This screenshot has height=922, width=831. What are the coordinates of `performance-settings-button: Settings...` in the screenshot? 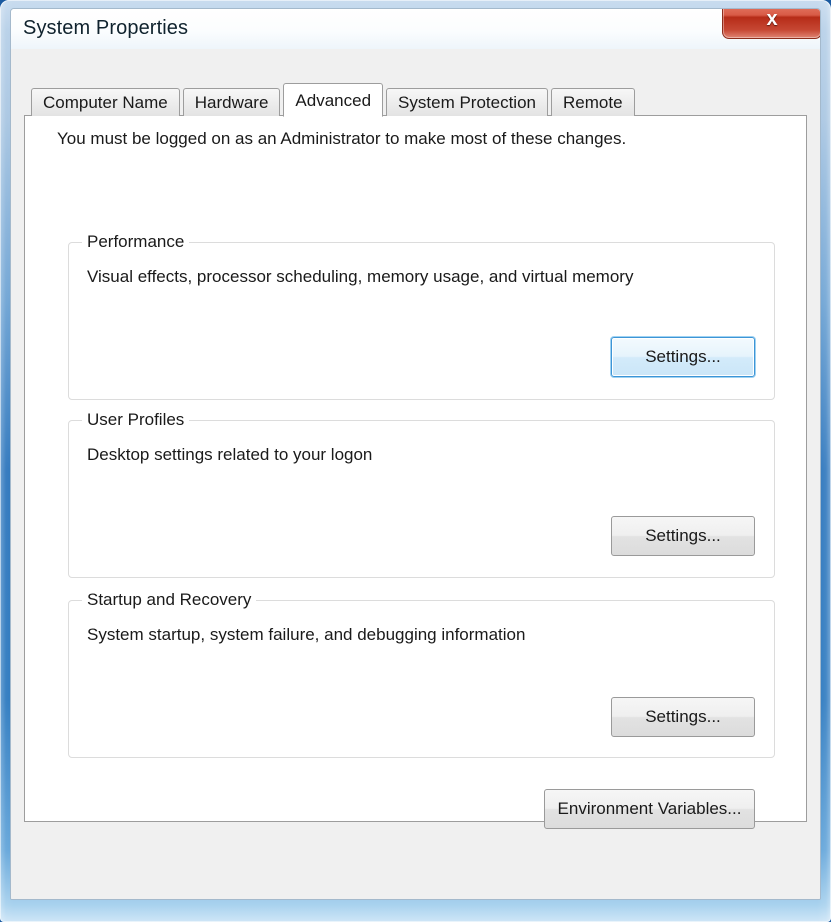 It's located at (683, 357).